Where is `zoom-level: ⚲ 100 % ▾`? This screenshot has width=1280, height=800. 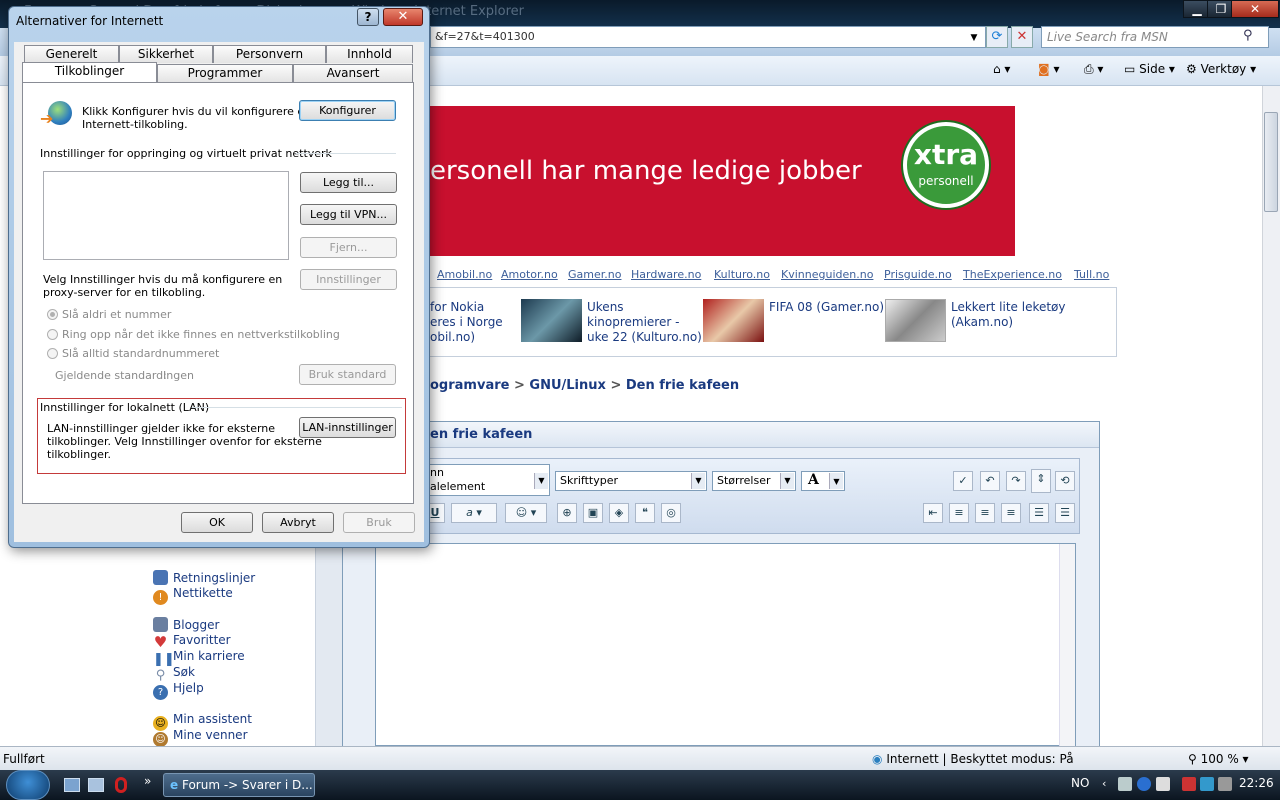 zoom-level: ⚲ 100 % ▾ is located at coordinates (1218, 759).